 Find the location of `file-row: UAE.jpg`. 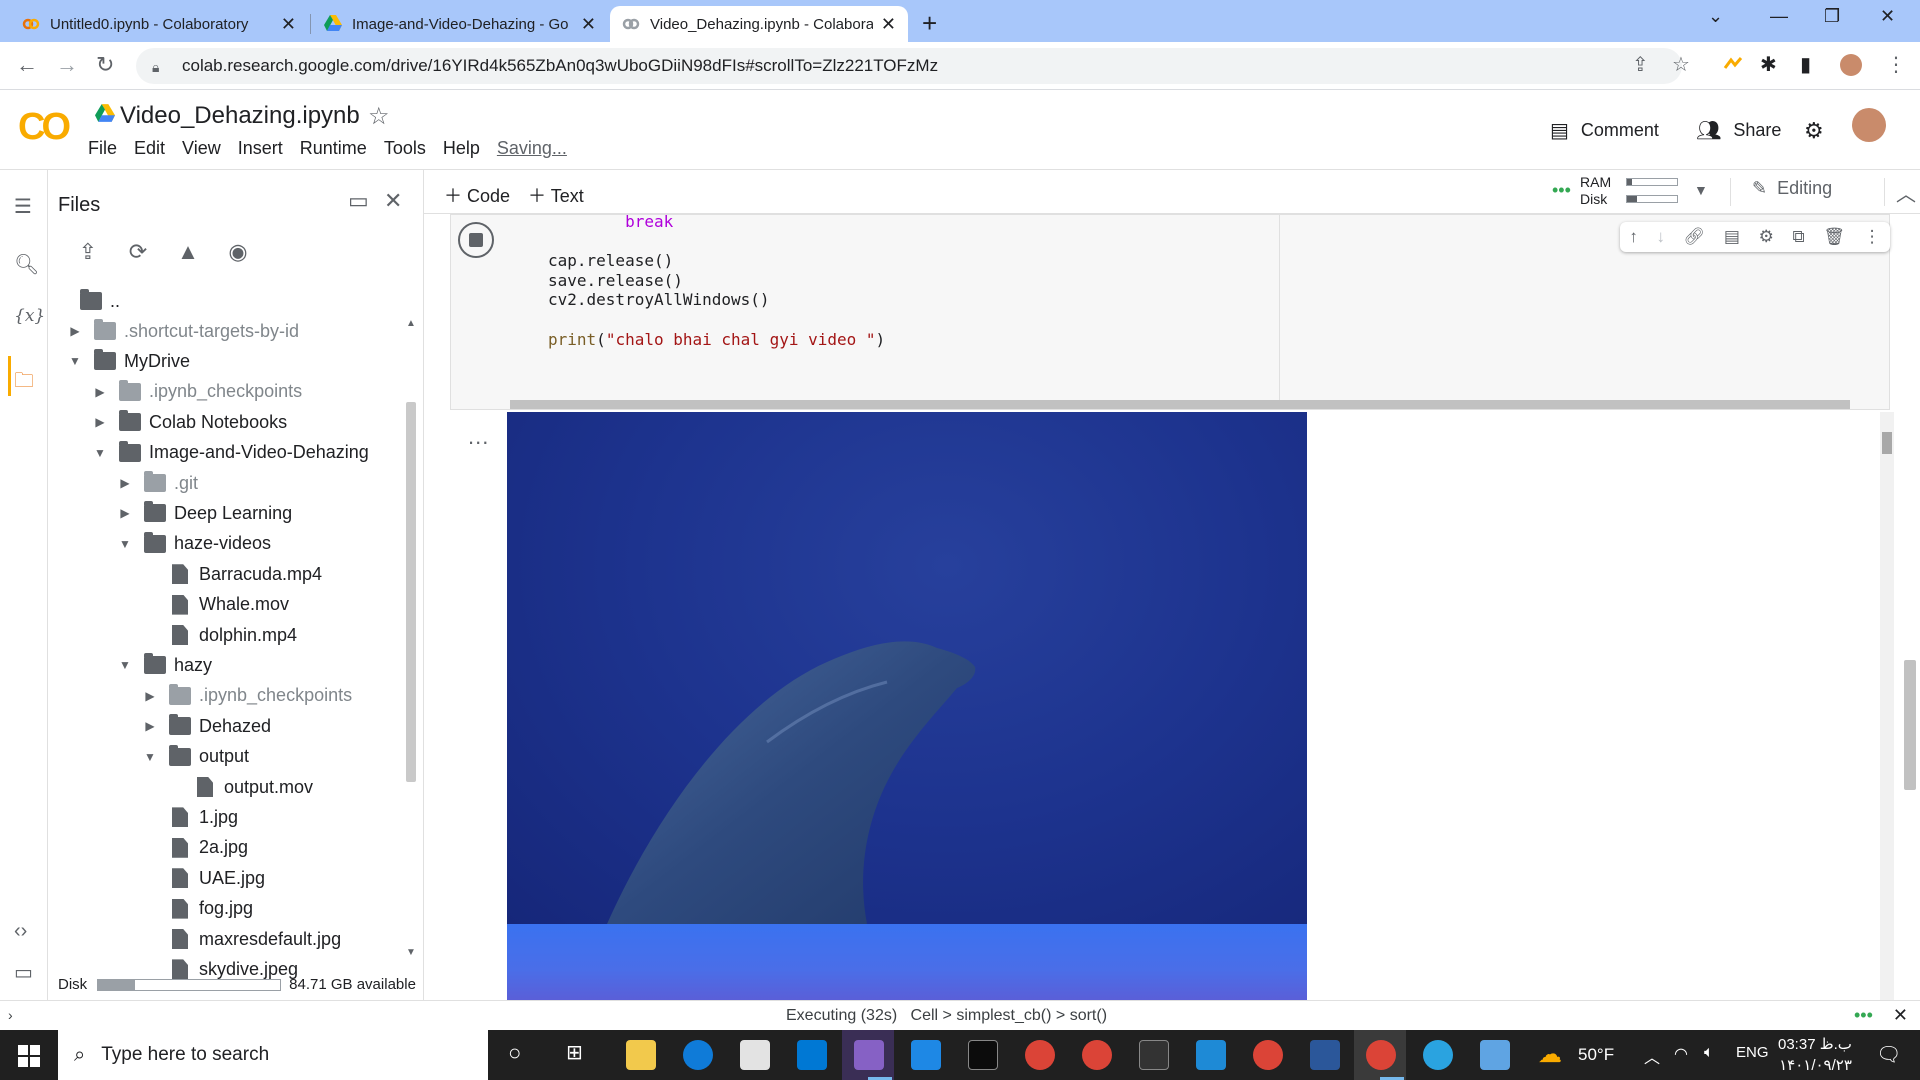

file-row: UAE.jpg is located at coordinates (204, 878).